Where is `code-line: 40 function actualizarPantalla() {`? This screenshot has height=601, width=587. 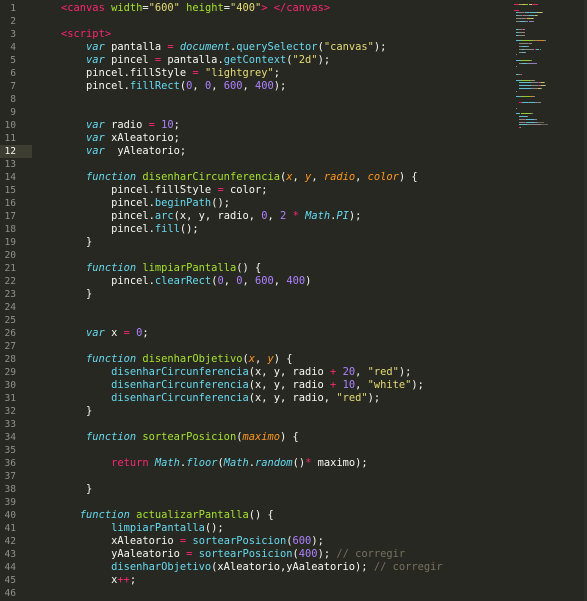
code-line: 40 function actualizarPantalla() { is located at coordinates (250, 515).